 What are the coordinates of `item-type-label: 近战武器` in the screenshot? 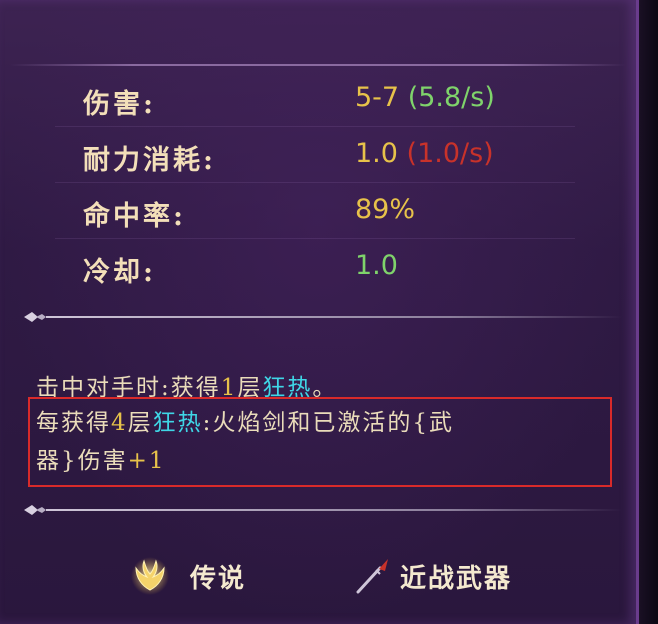 It's located at (456, 579).